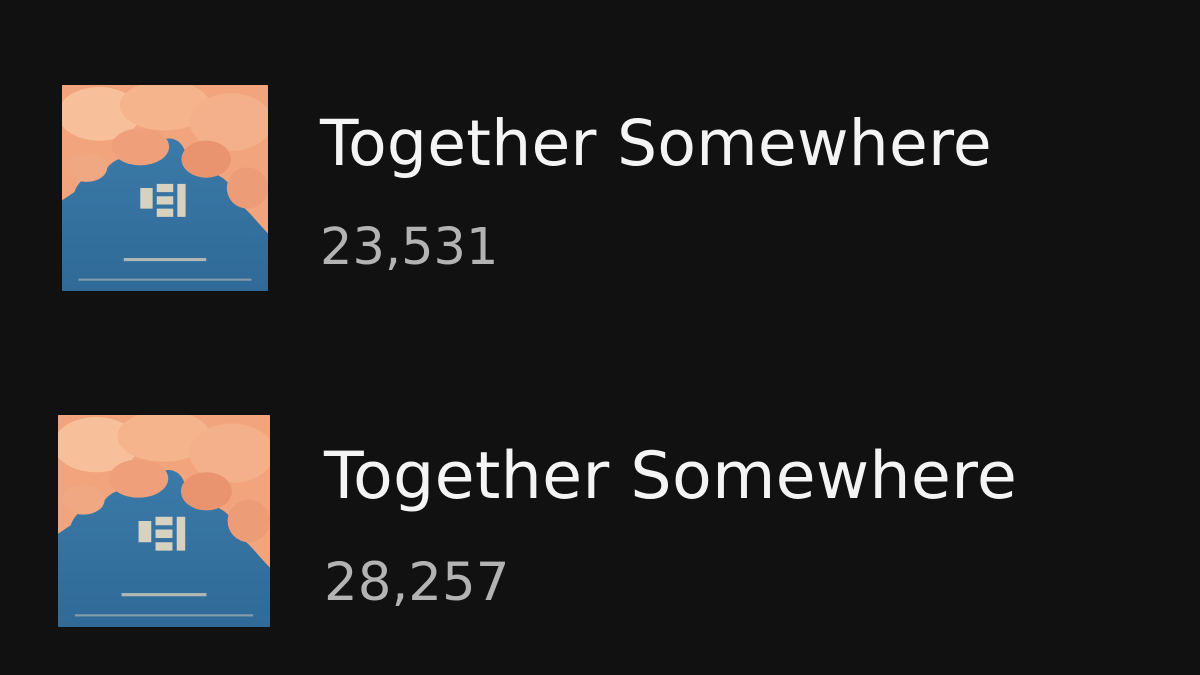 Image resolution: width=1200 pixels, height=675 pixels. What do you see at coordinates (417, 582) in the screenshot?
I see `play-count: 28,257` at bounding box center [417, 582].